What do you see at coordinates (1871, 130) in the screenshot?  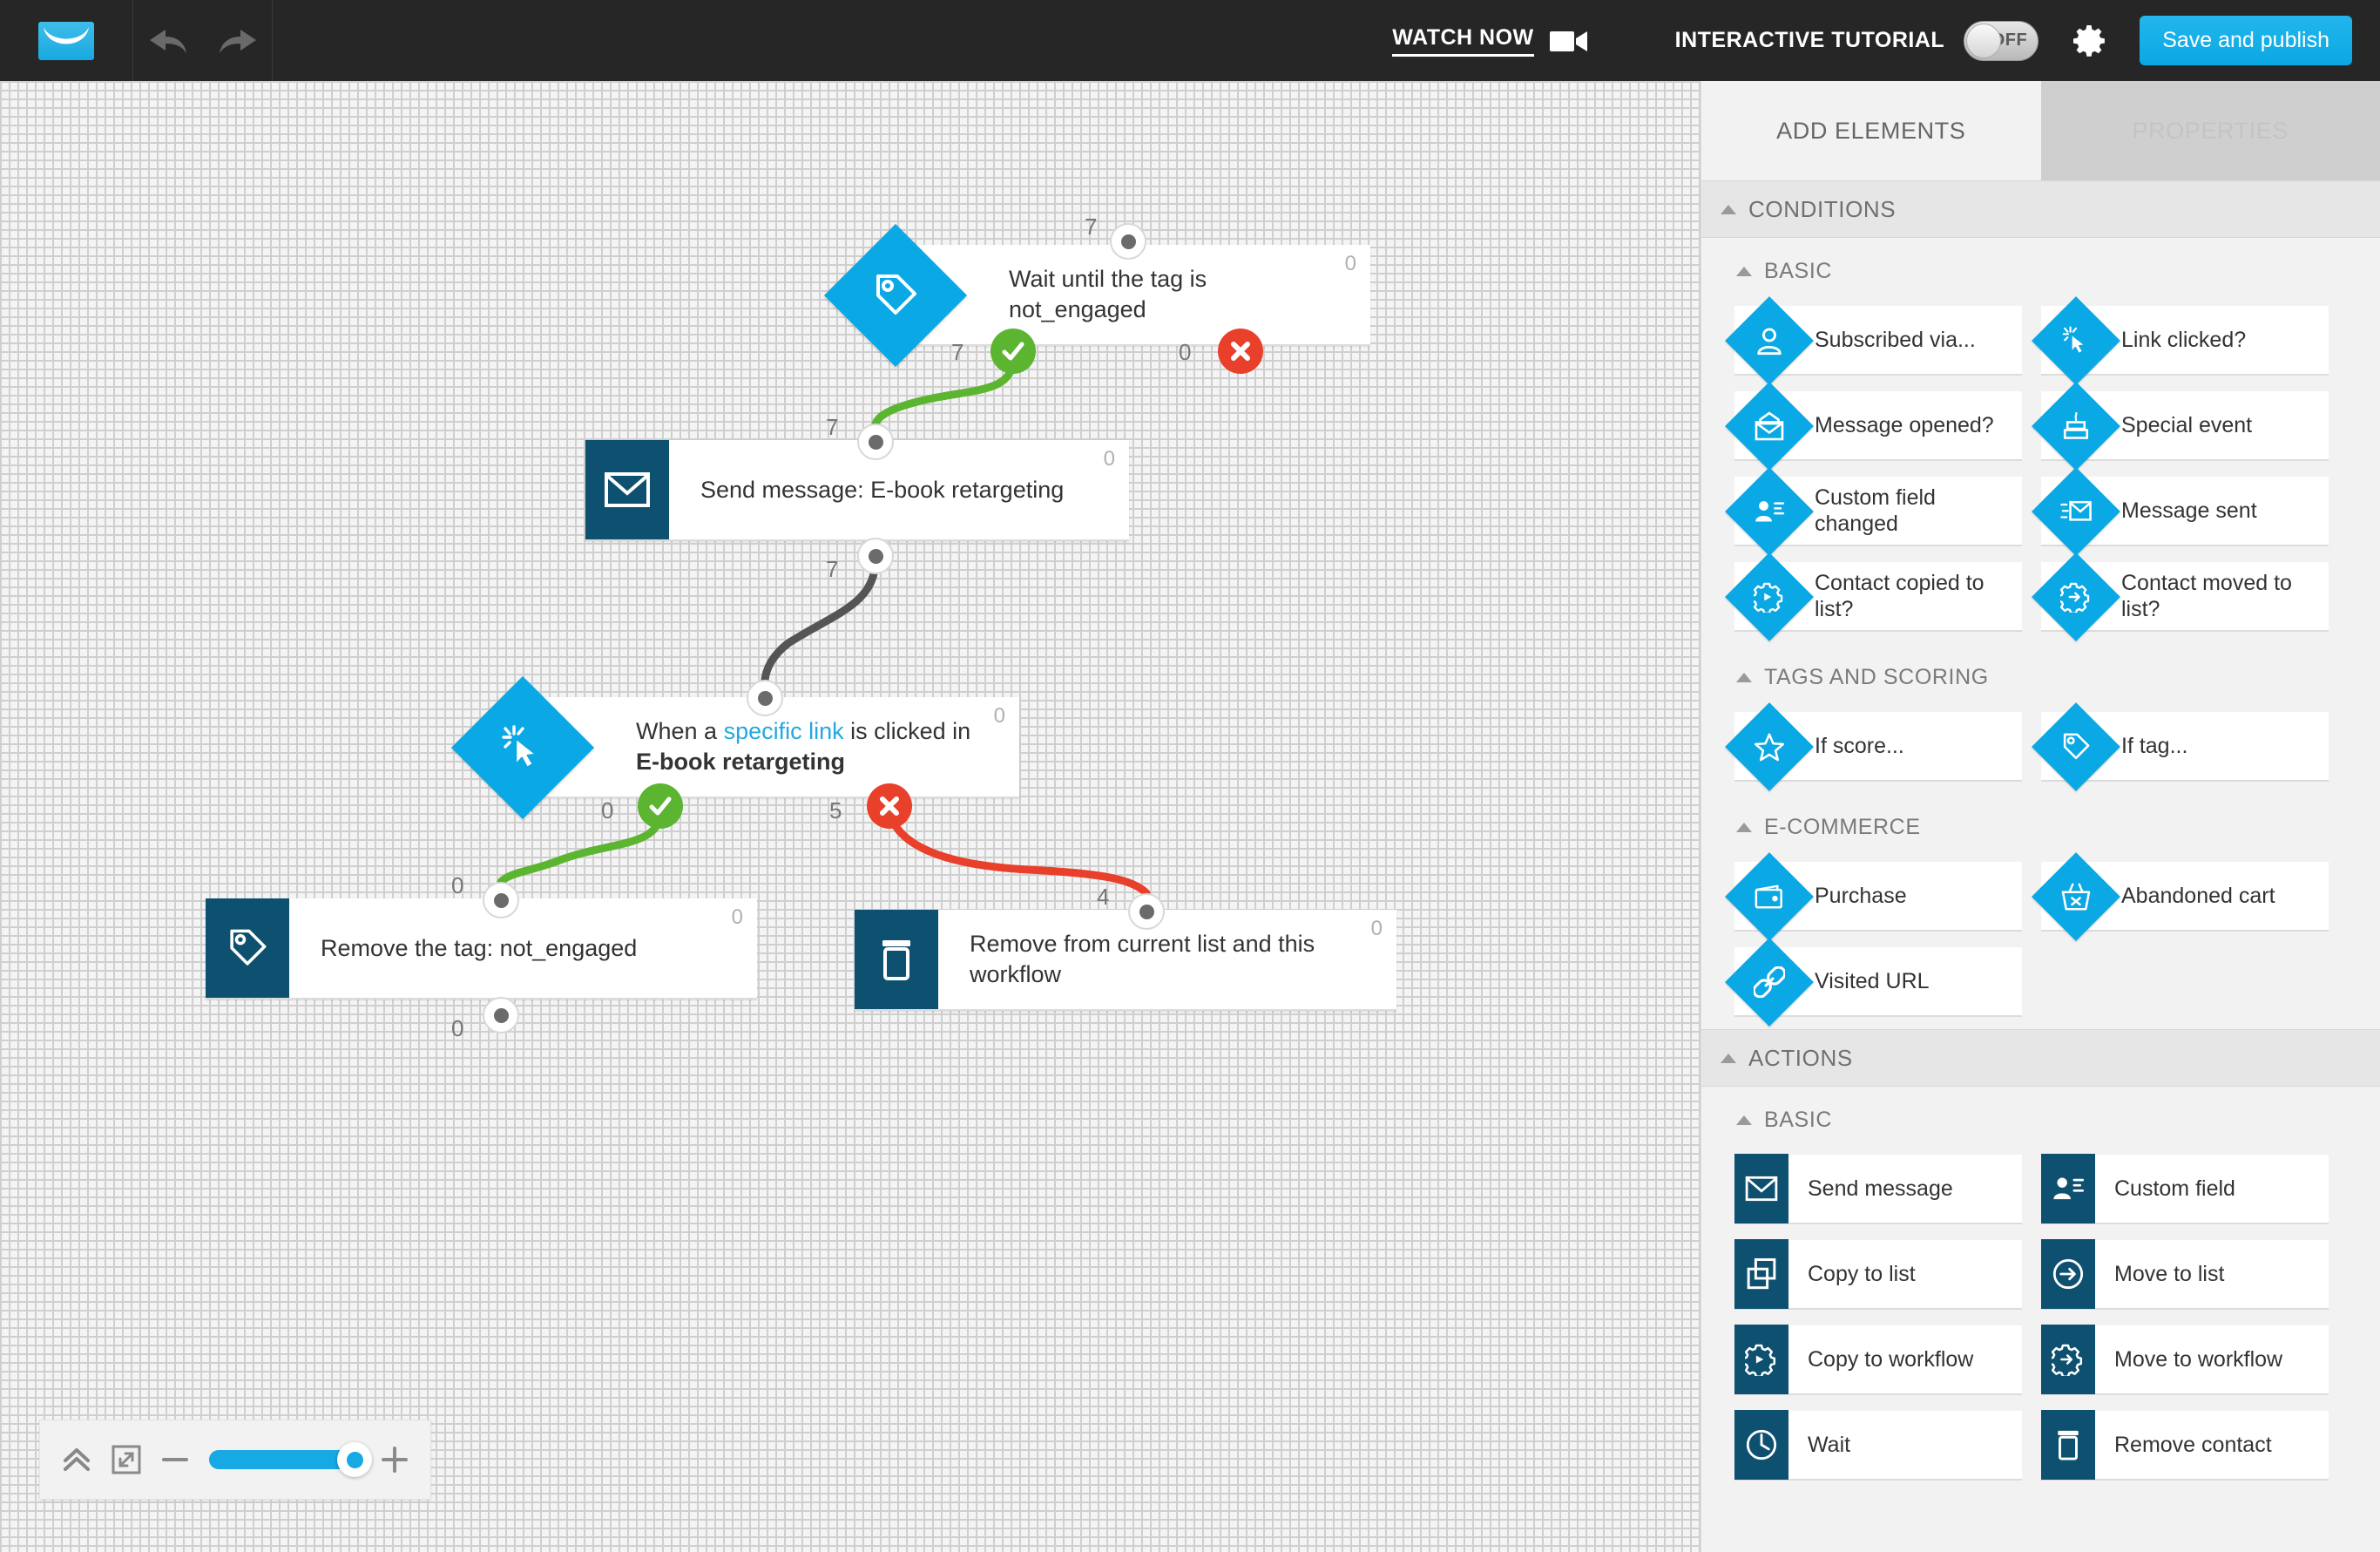 I see `tab-add-elements: ADD ELEMENTS` at bounding box center [1871, 130].